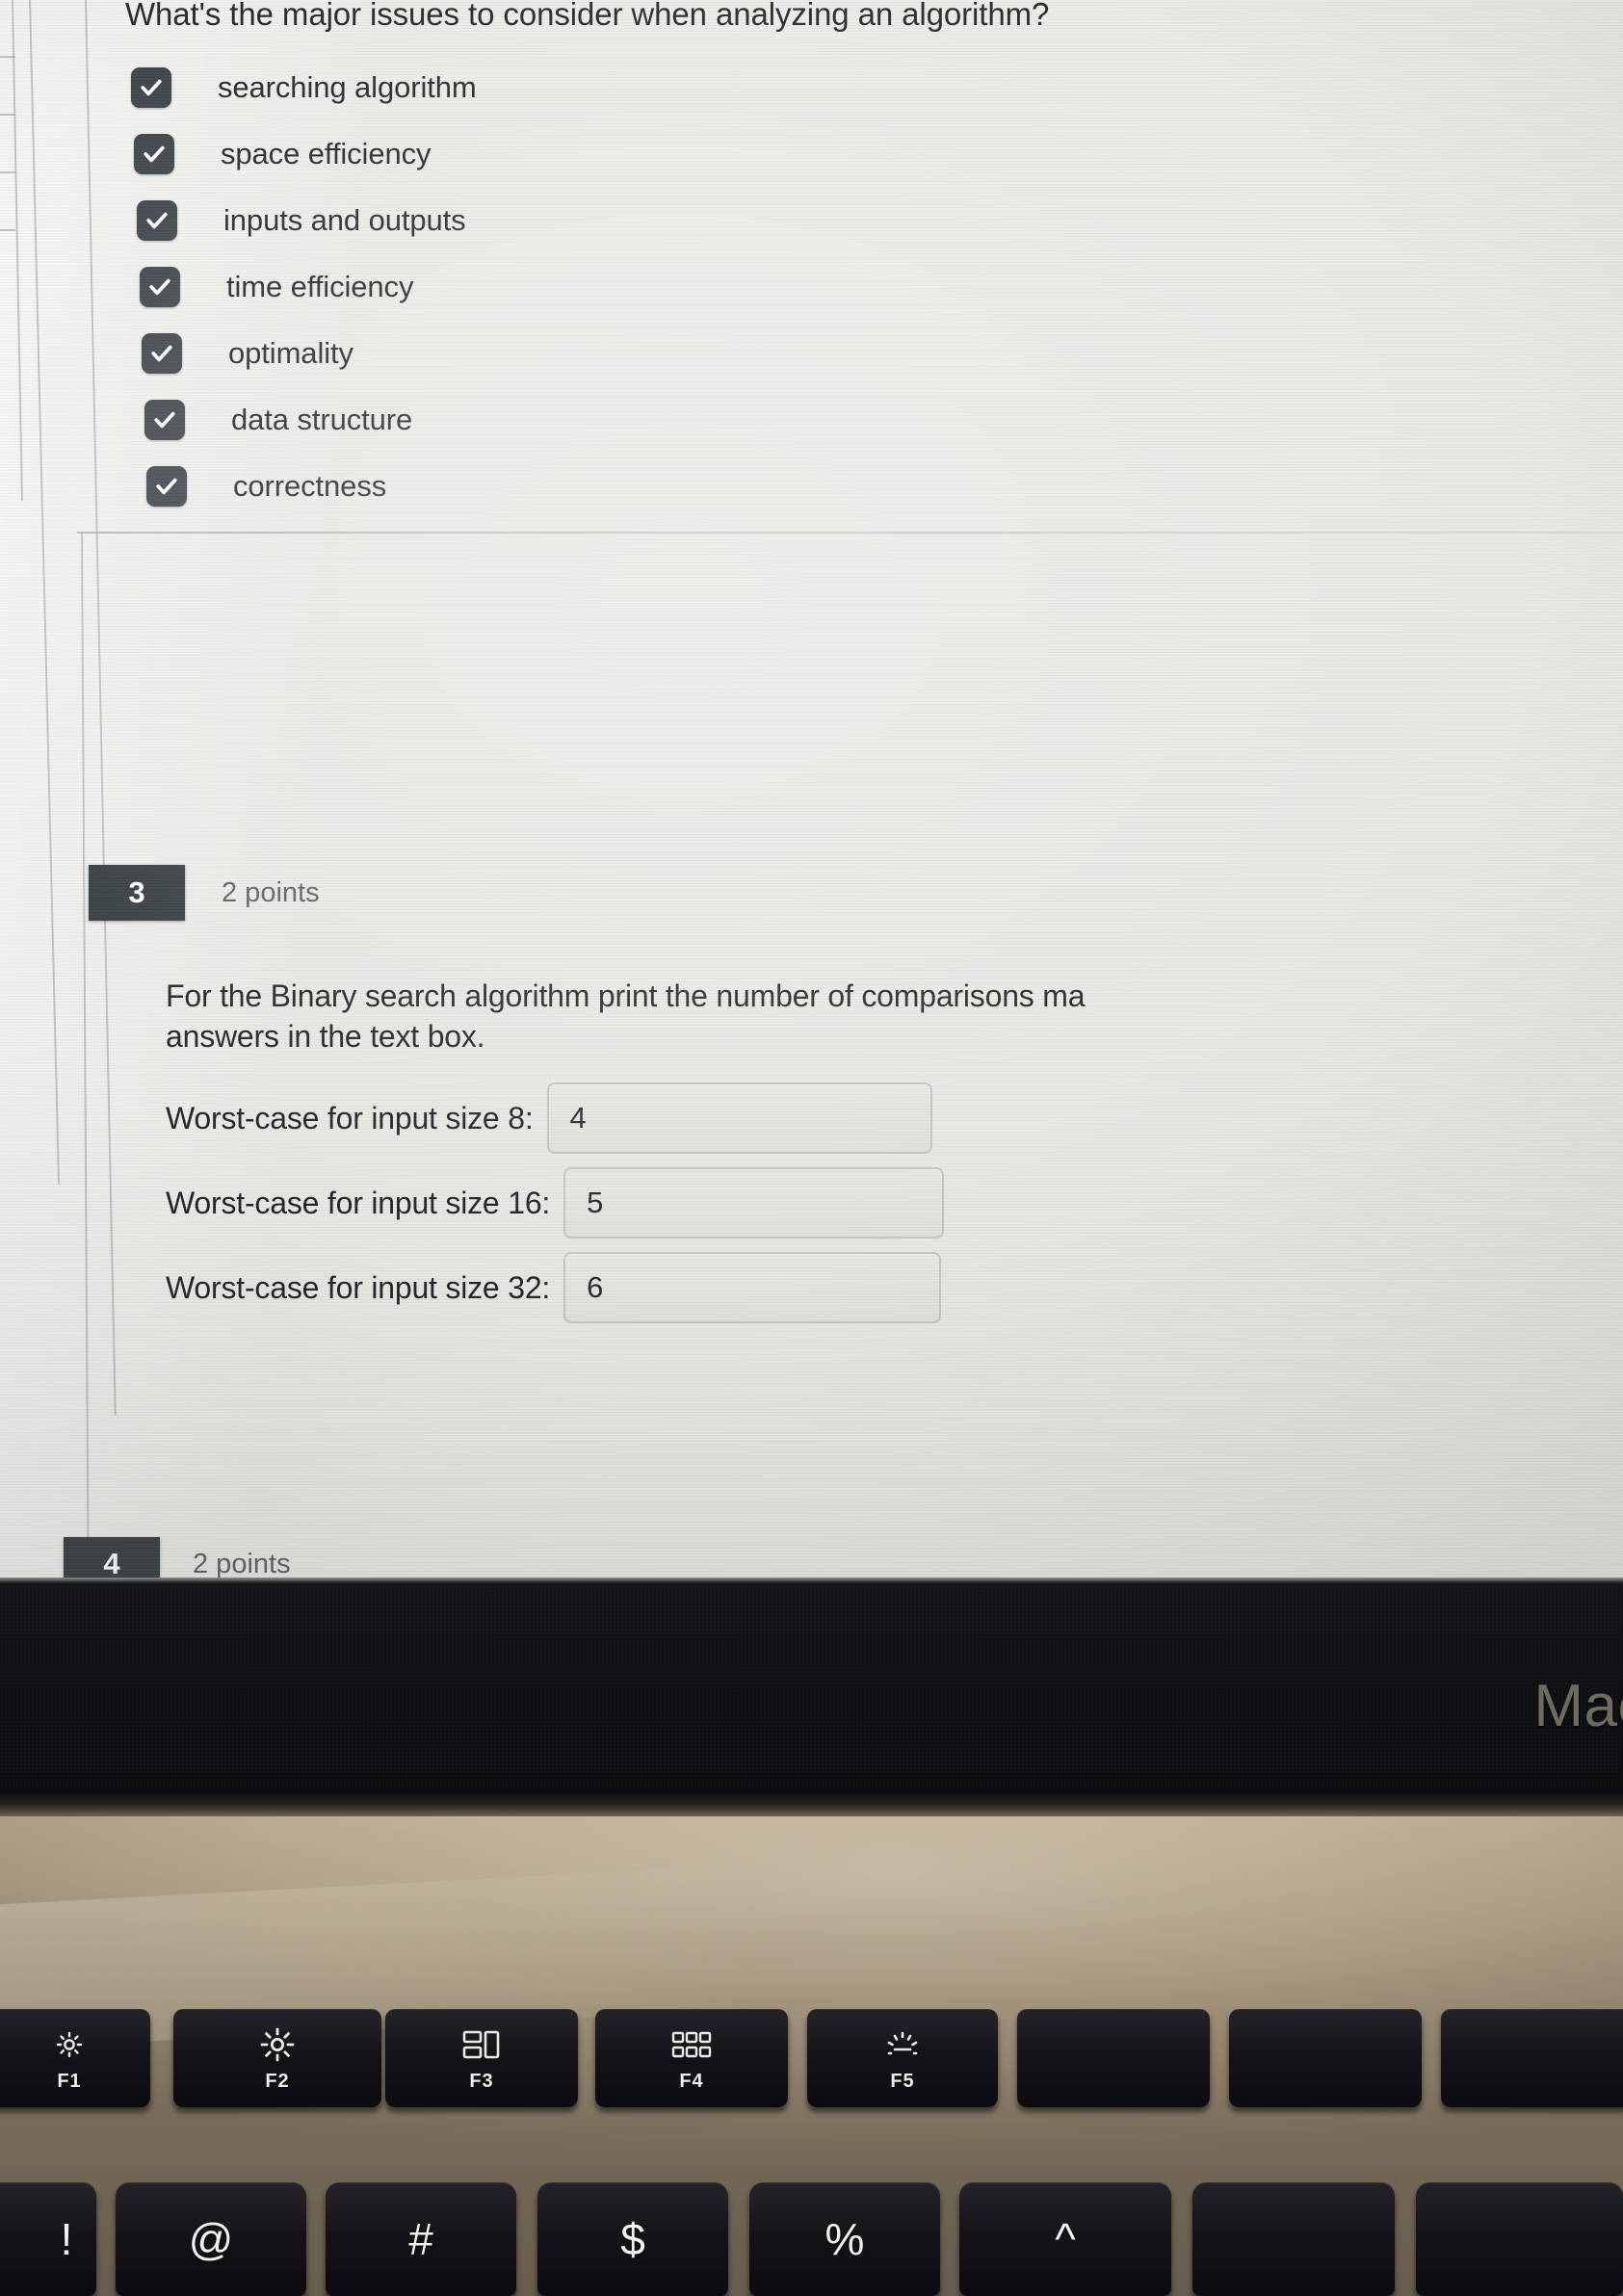 The image size is (1623, 2296). I want to click on key-f3: F3, so click(481, 2058).